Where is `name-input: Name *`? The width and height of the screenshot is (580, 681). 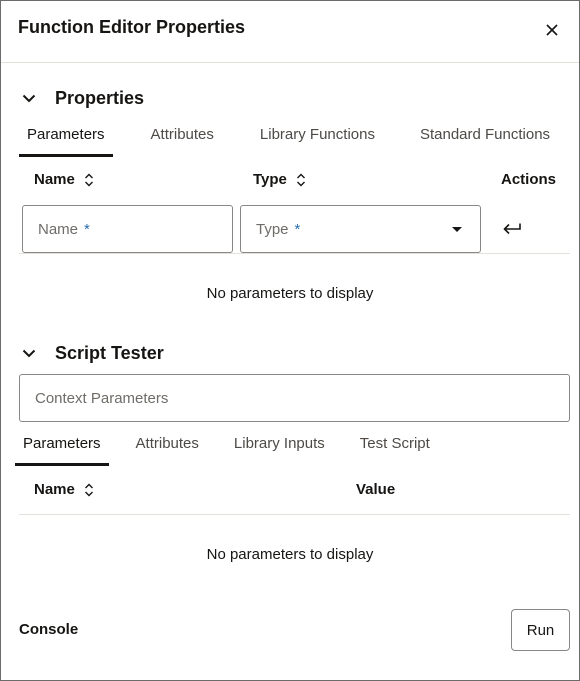 name-input: Name * is located at coordinates (127, 229).